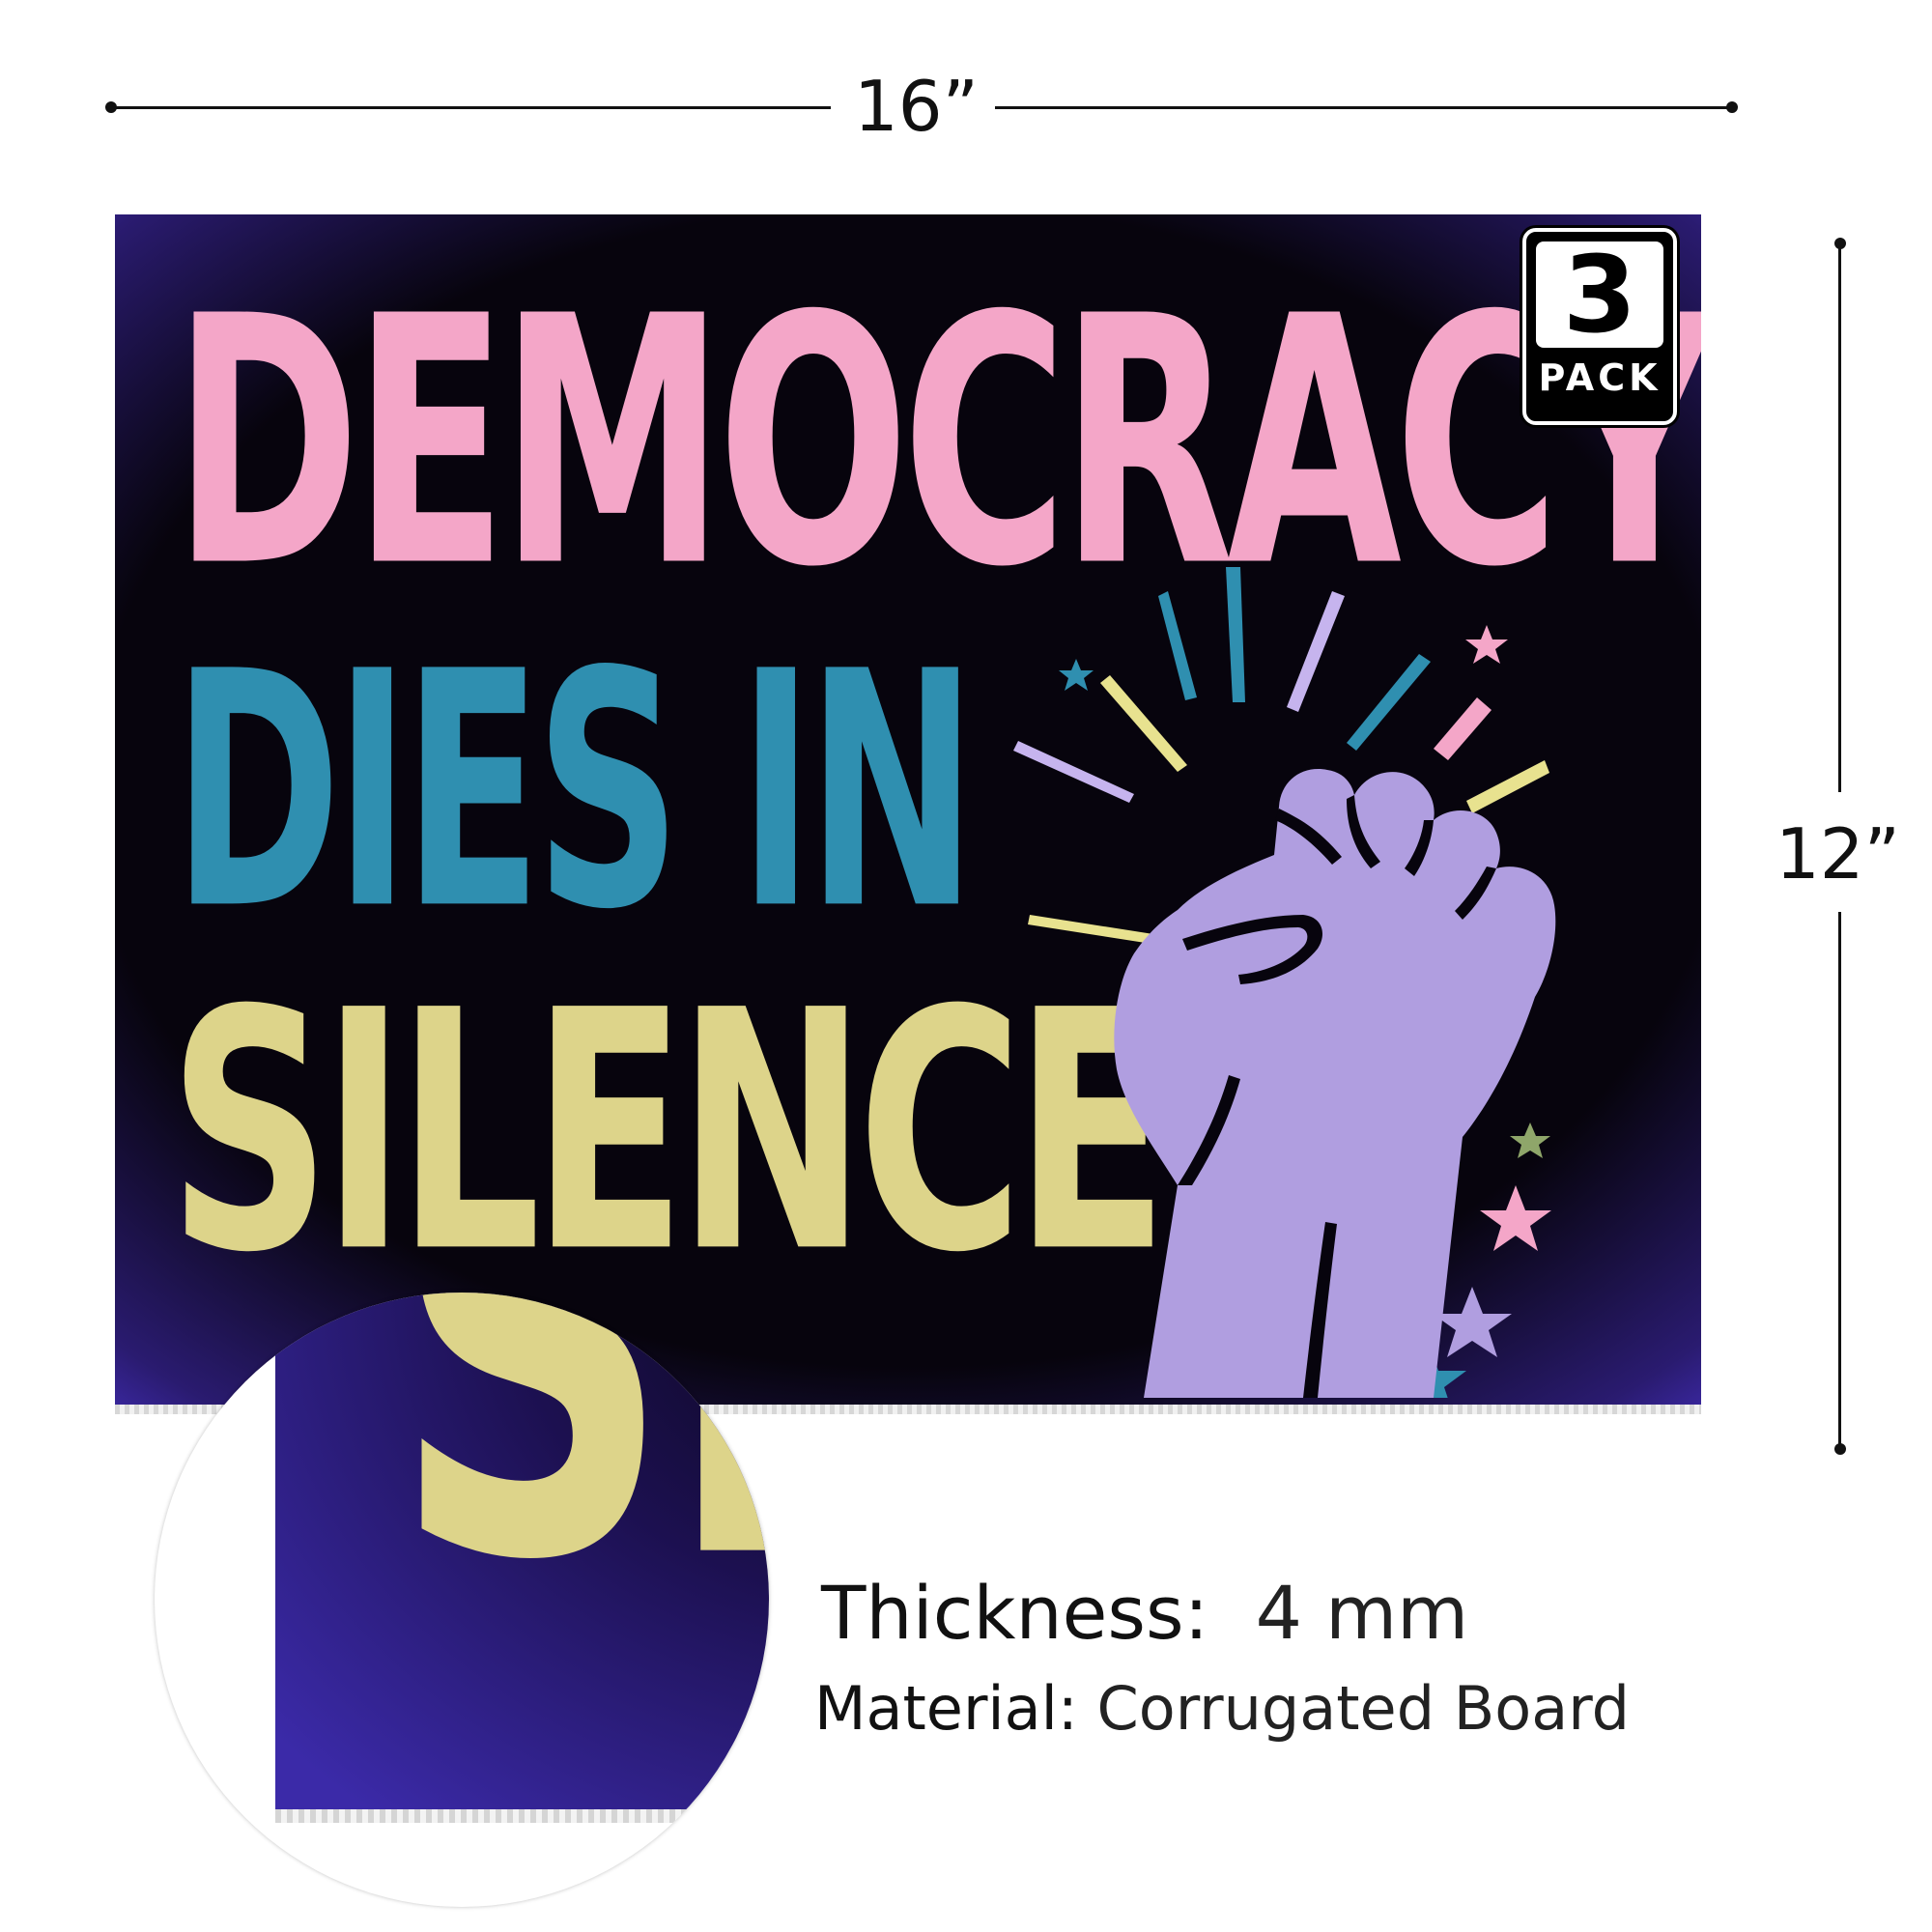 The image size is (1932, 1932). What do you see at coordinates (1839, 517) in the screenshot?
I see `height-dim-line-top` at bounding box center [1839, 517].